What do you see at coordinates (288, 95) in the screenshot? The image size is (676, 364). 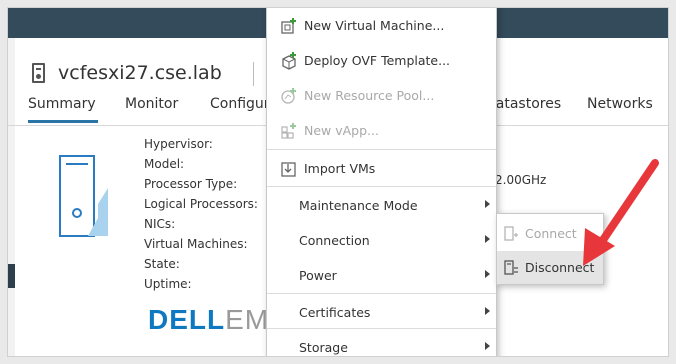 I see `resource-pool-icon` at bounding box center [288, 95].